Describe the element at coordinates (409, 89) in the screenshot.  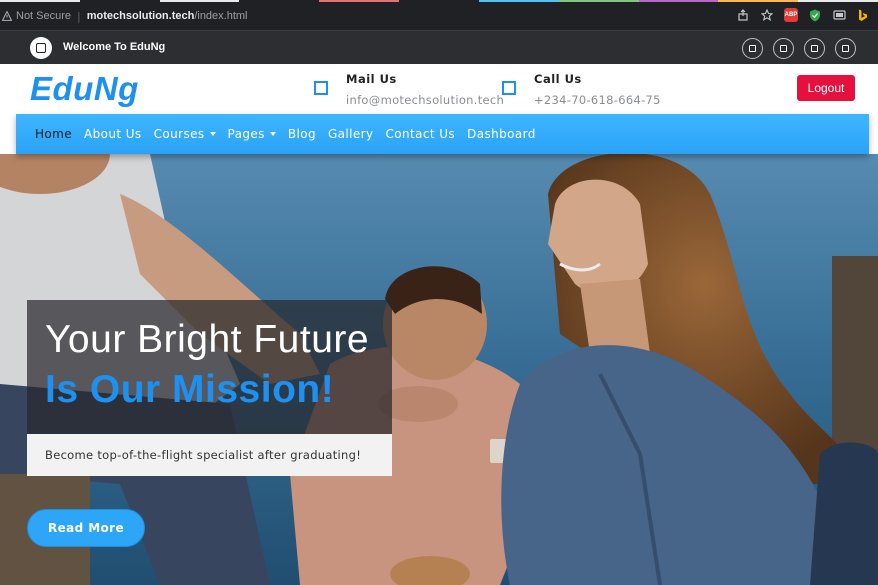
I see `mail-contact: Mail Us info@motechsolution.tech` at that location.